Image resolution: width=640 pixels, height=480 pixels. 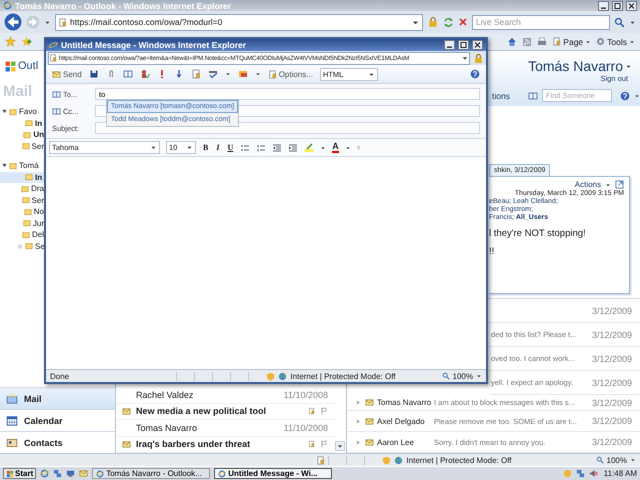 I want to click on folder-item: Se, so click(x=22, y=246).